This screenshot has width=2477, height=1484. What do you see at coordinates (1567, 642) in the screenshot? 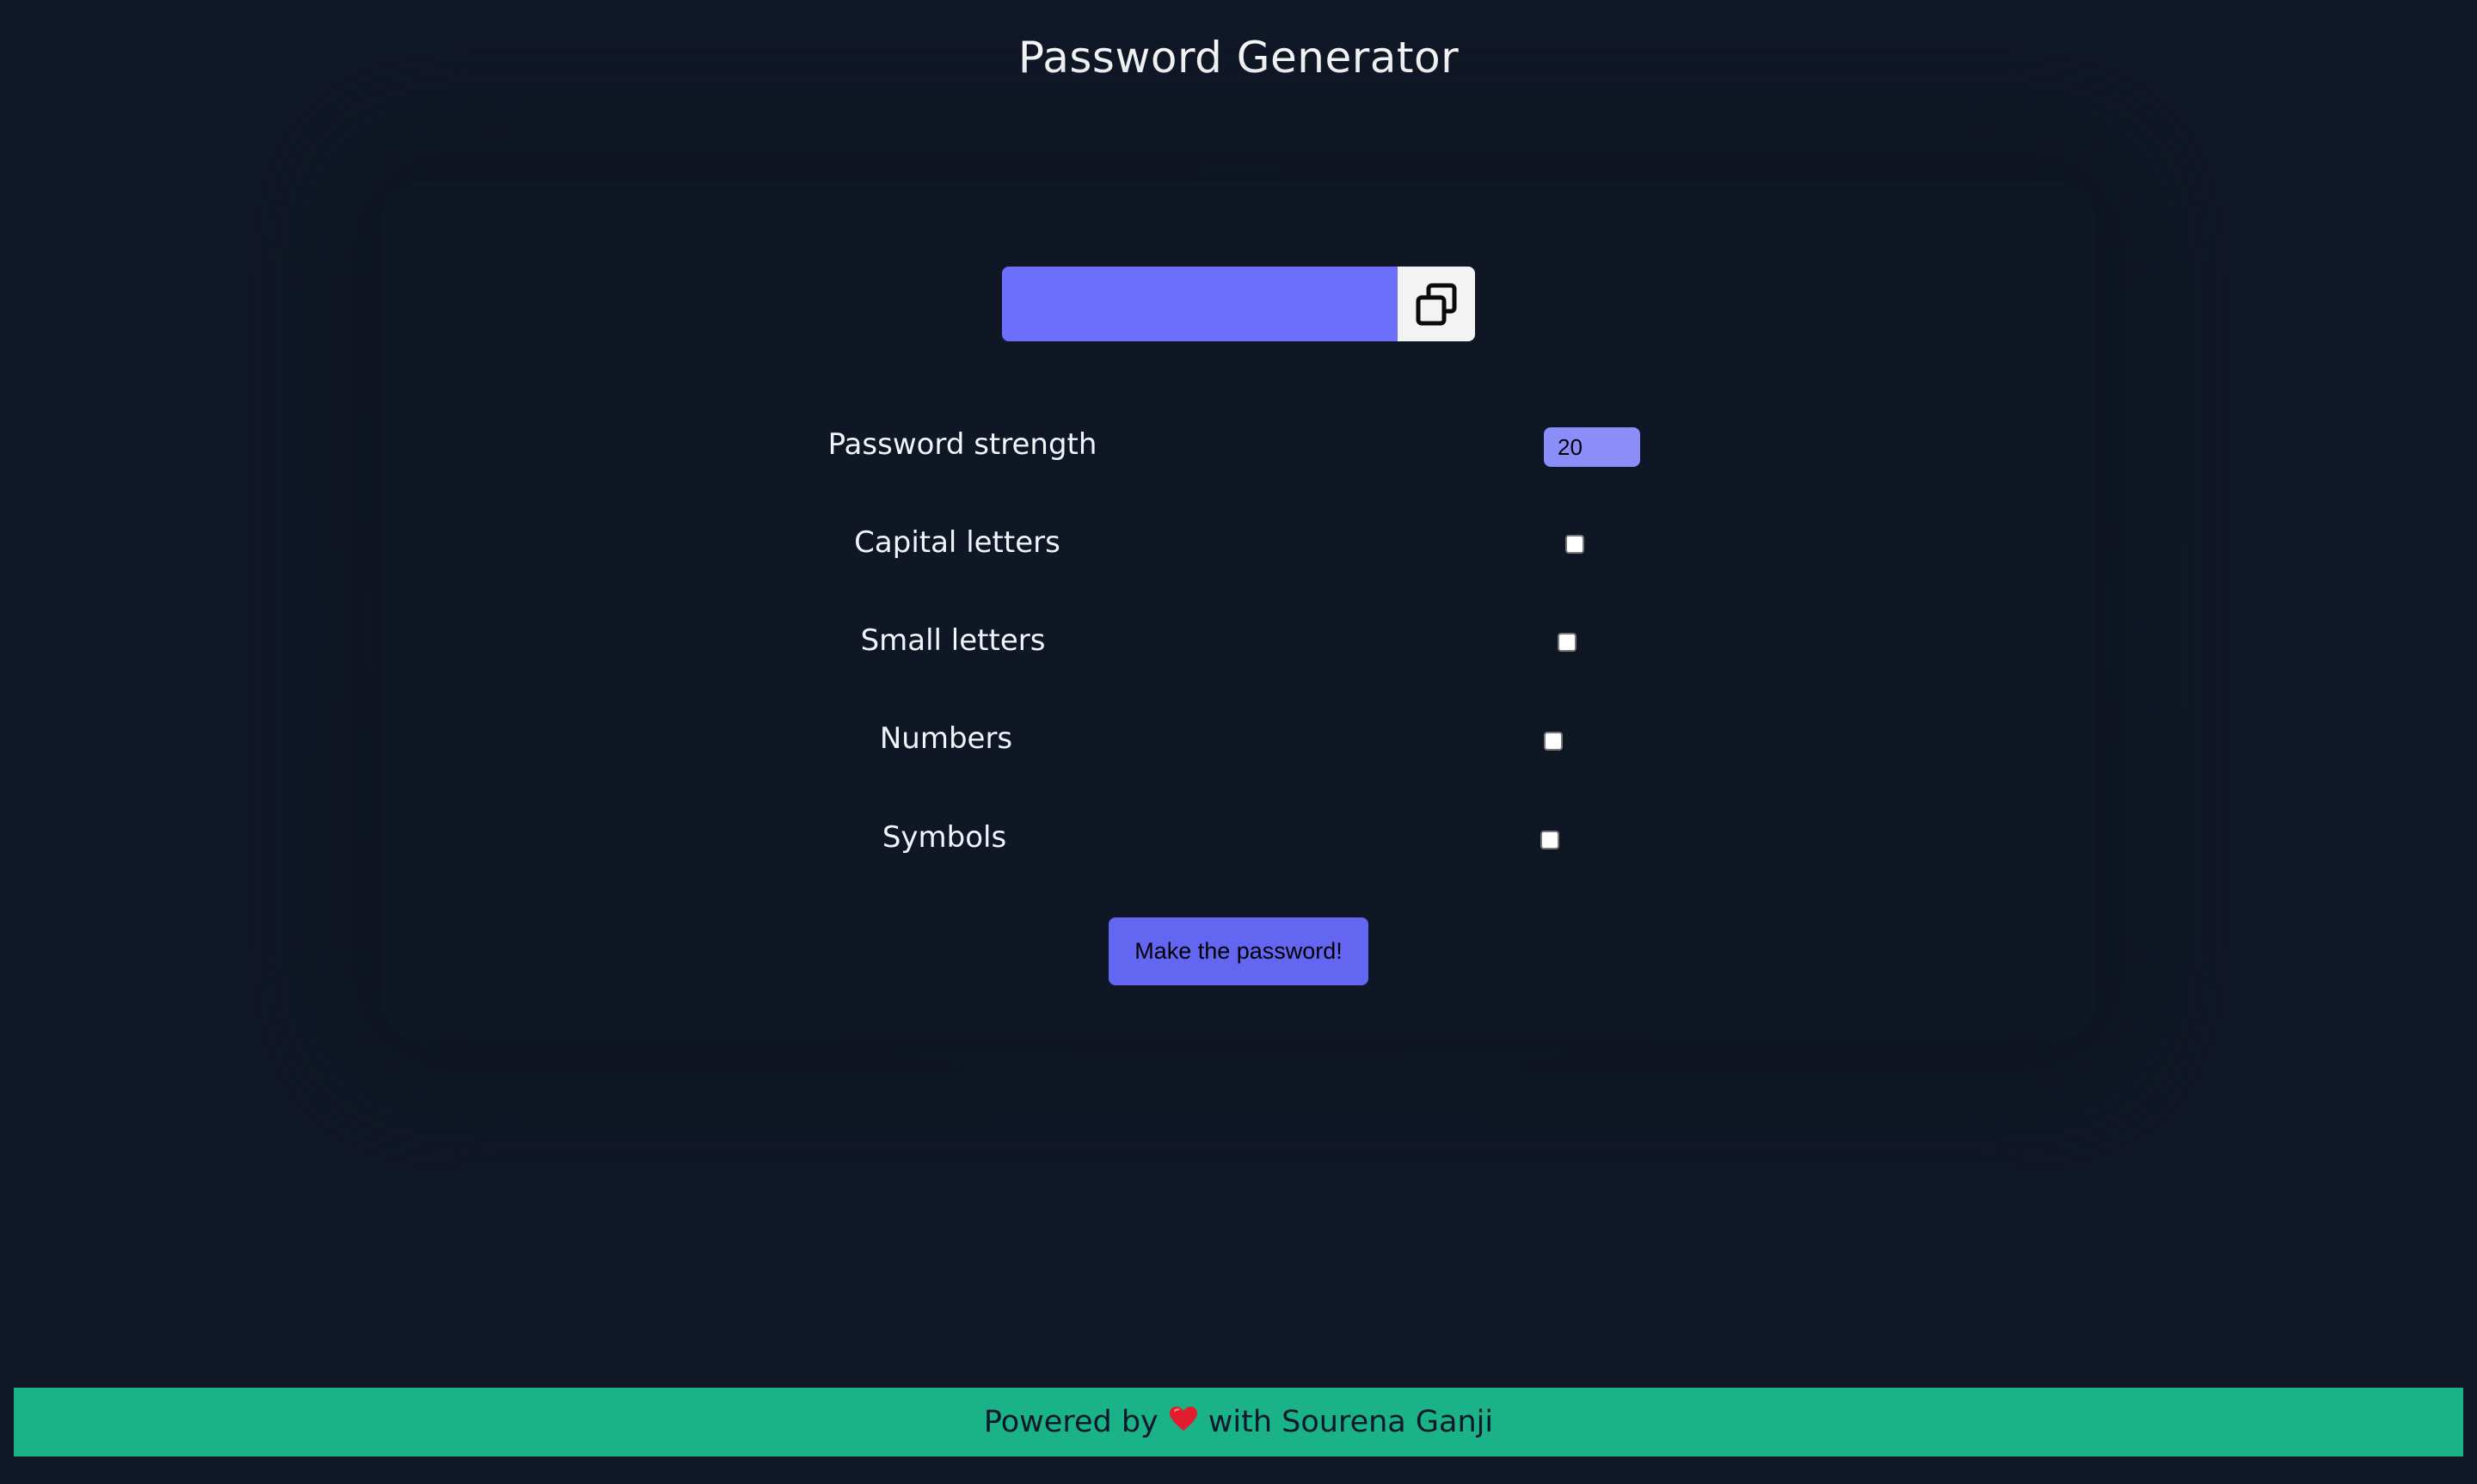
I see `small-letters-checkbox` at bounding box center [1567, 642].